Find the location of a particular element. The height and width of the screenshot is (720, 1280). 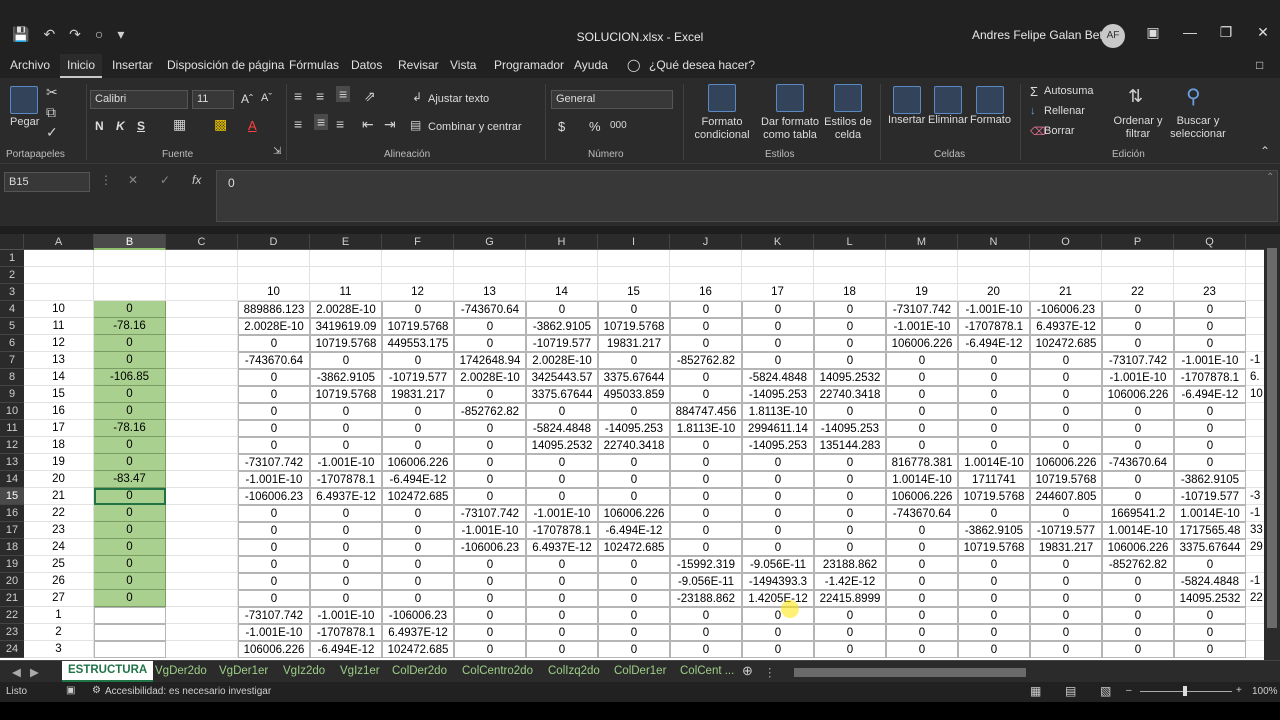

tab-vista: Vista is located at coordinates (463, 65).